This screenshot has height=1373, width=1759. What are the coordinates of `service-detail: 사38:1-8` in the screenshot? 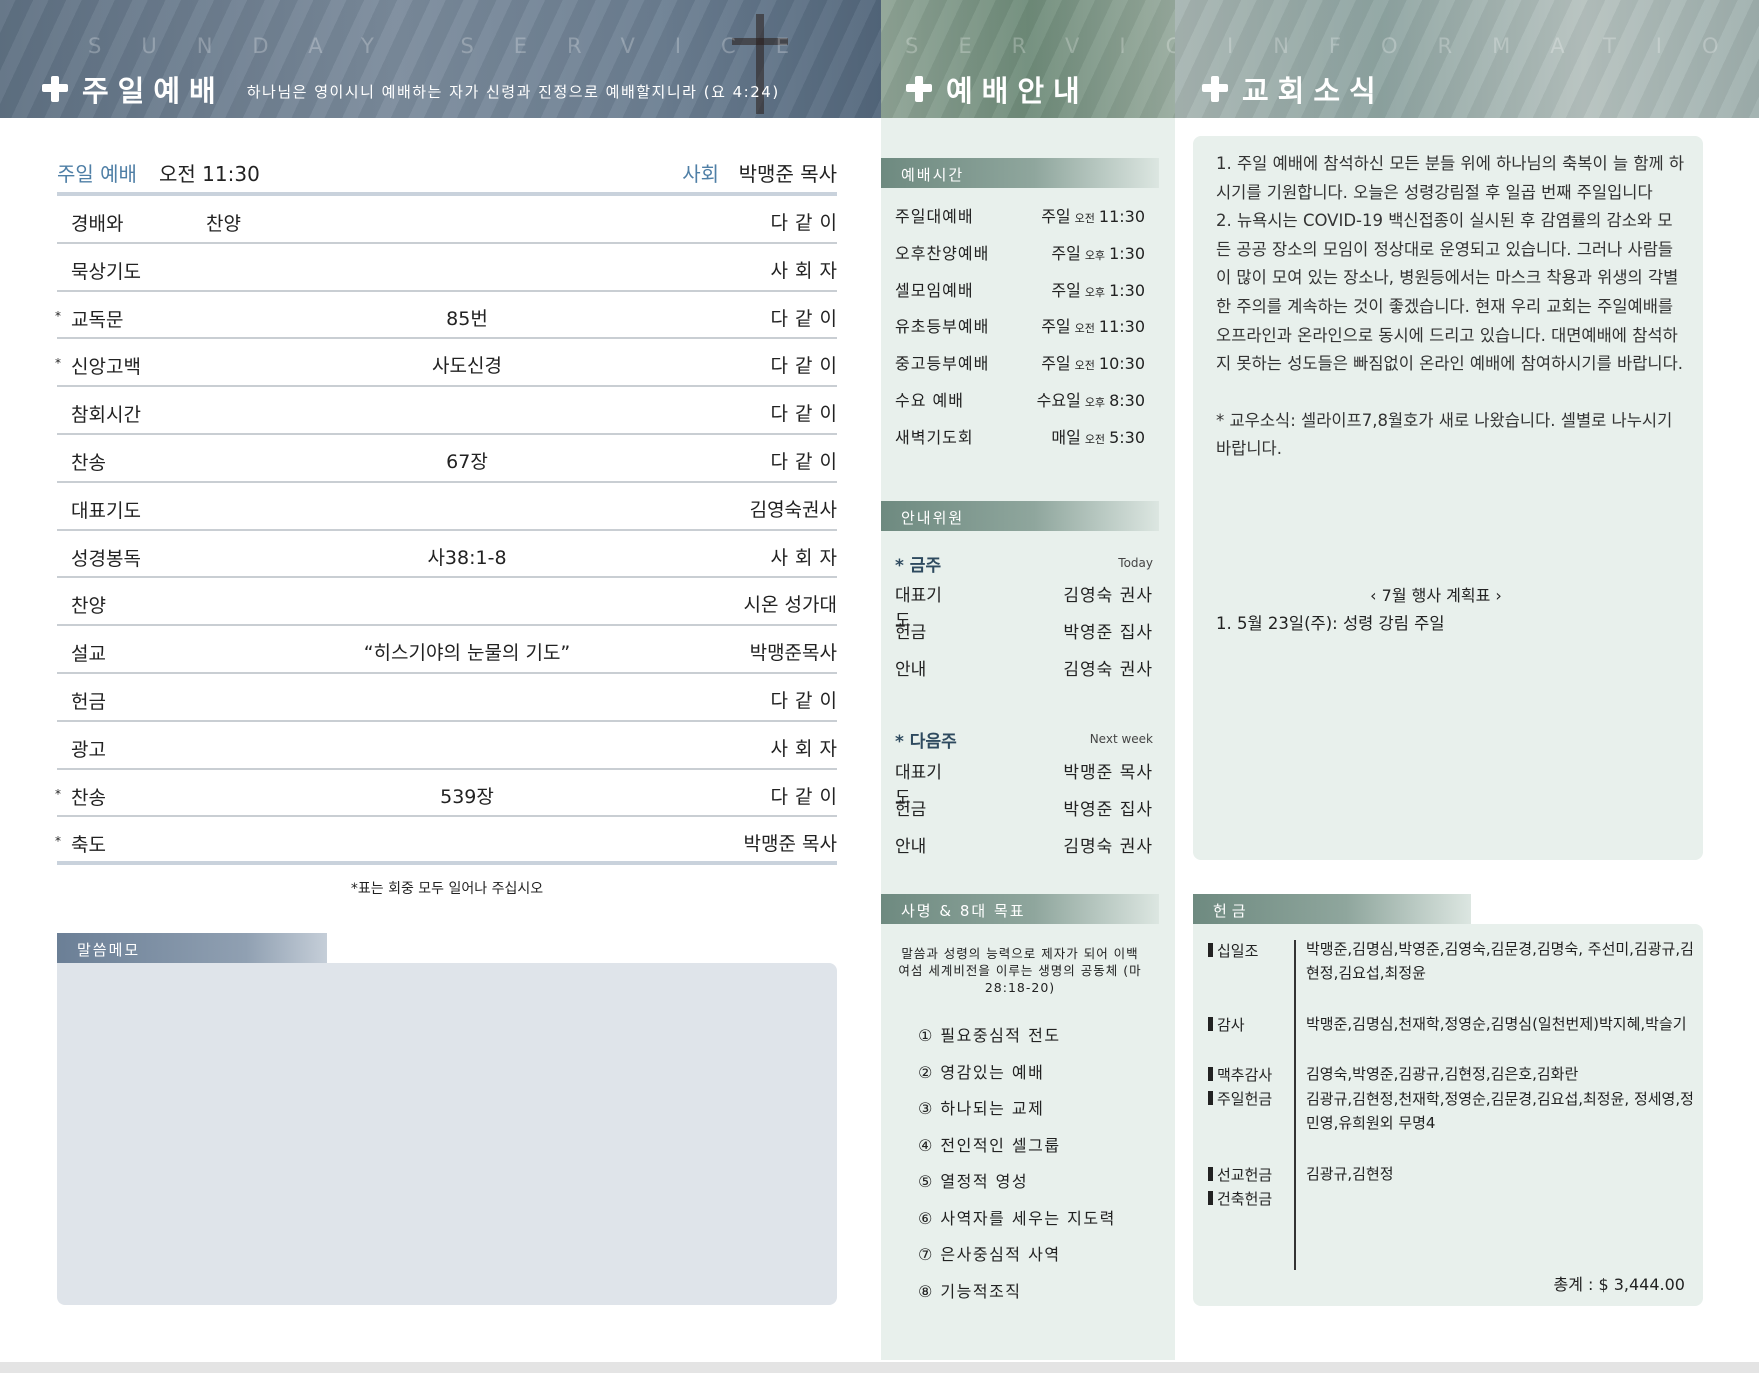 It's located at (467, 557).